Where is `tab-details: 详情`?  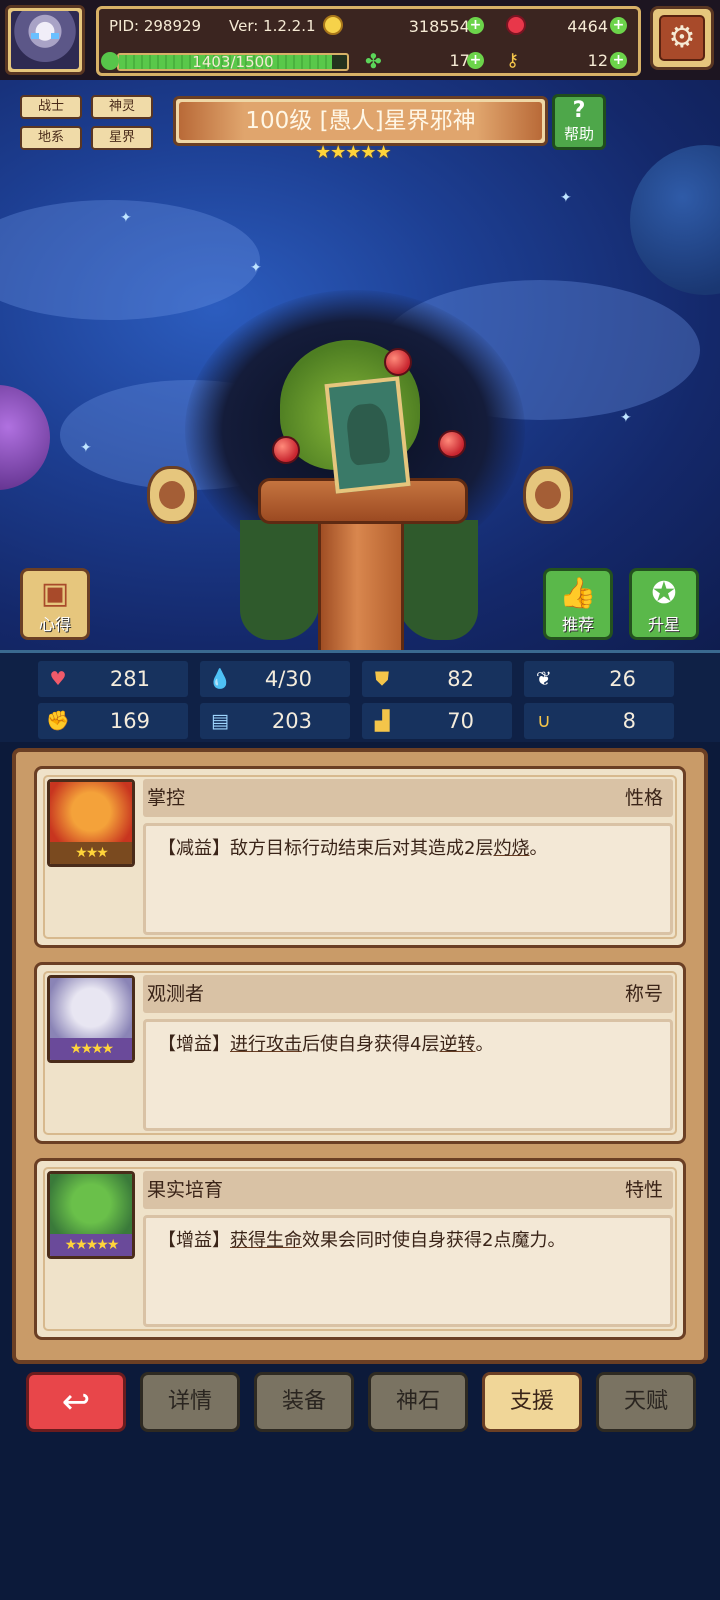 tab-details: 详情 is located at coordinates (190, 1402).